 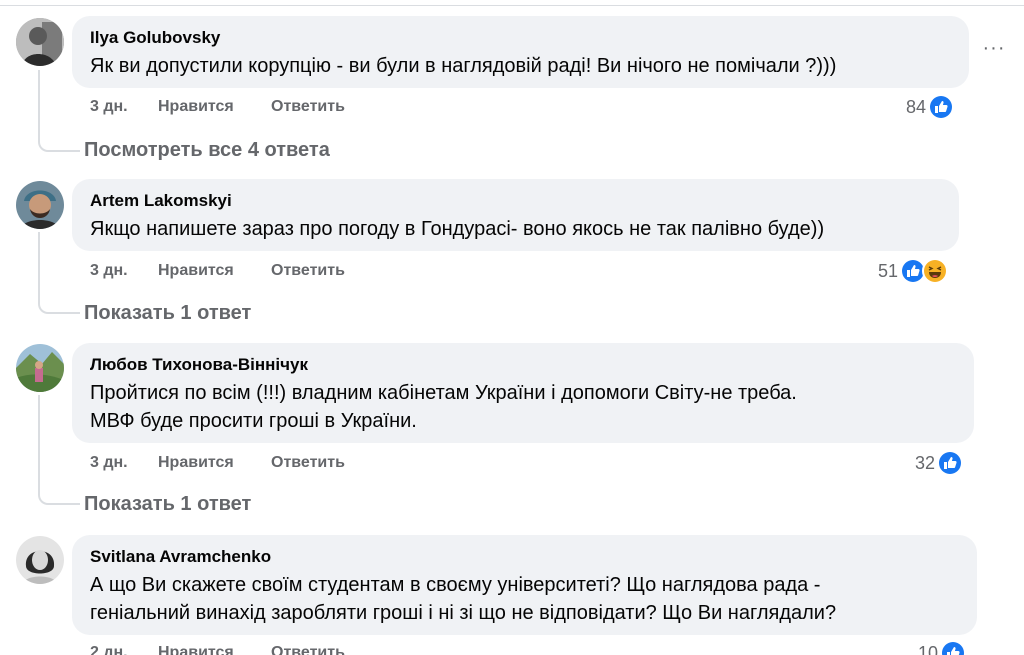 What do you see at coordinates (523, 365) in the screenshot?
I see `comment-author: Любов Тихонова-Віннічук` at bounding box center [523, 365].